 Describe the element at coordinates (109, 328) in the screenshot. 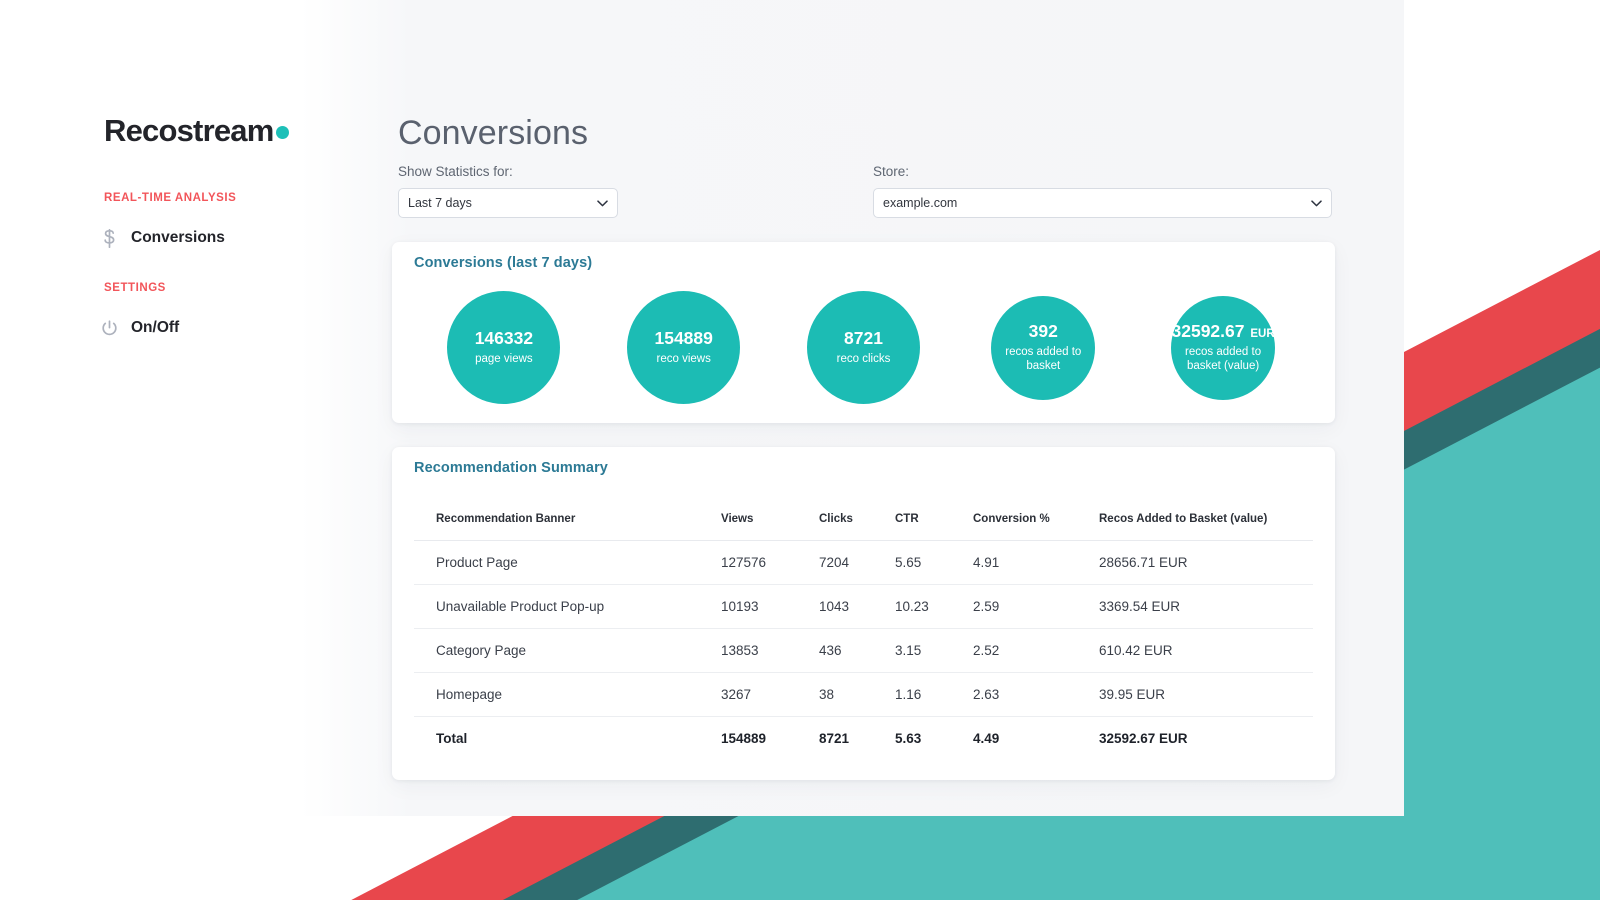

I see `power-icon` at that location.